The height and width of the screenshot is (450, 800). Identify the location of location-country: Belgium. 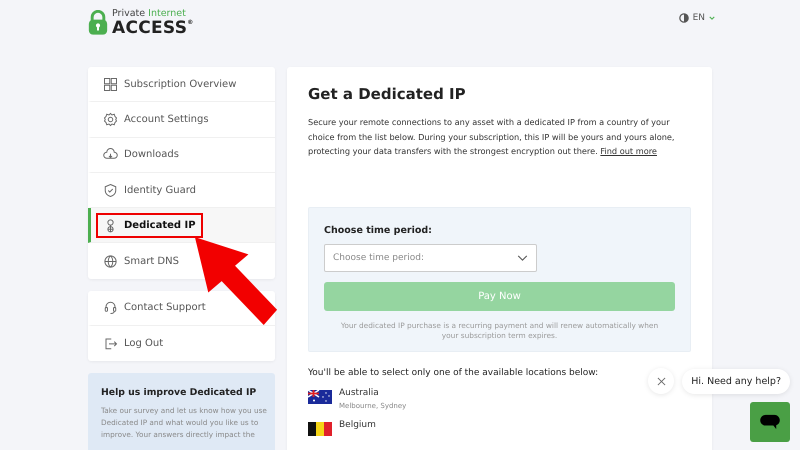
(357, 425).